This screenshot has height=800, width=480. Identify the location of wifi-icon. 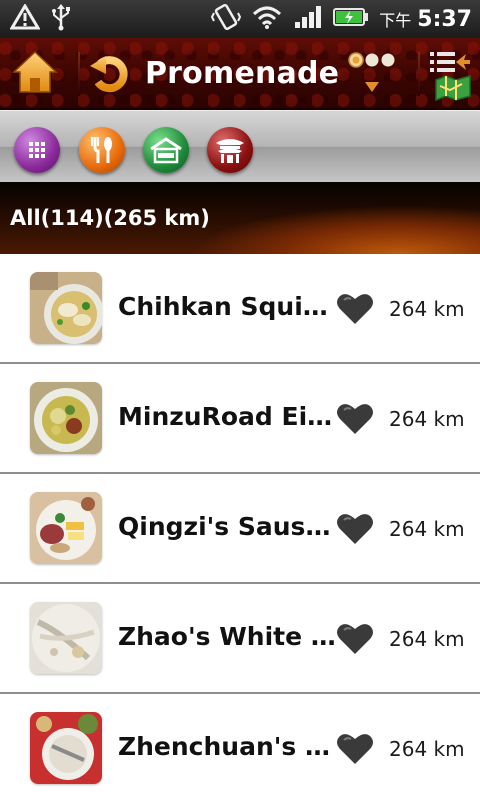
(267, 19).